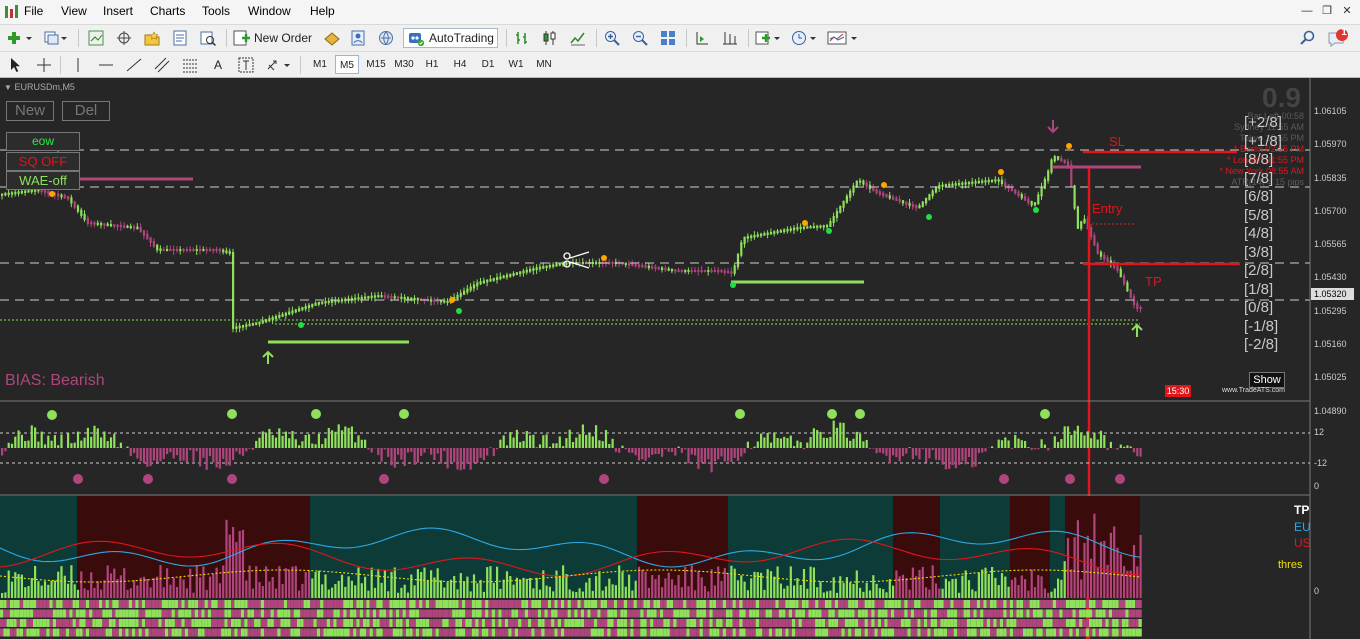  What do you see at coordinates (96, 38) in the screenshot?
I see `market-watch-icon` at bounding box center [96, 38].